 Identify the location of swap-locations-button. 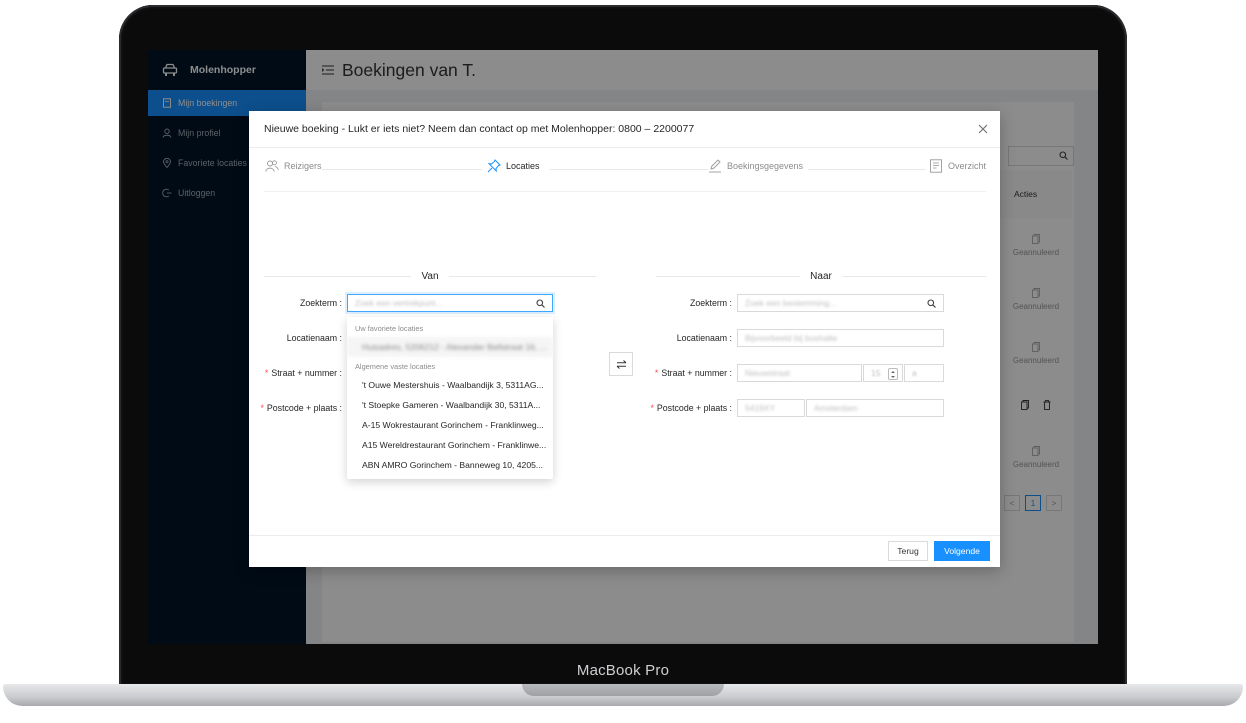
(621, 364).